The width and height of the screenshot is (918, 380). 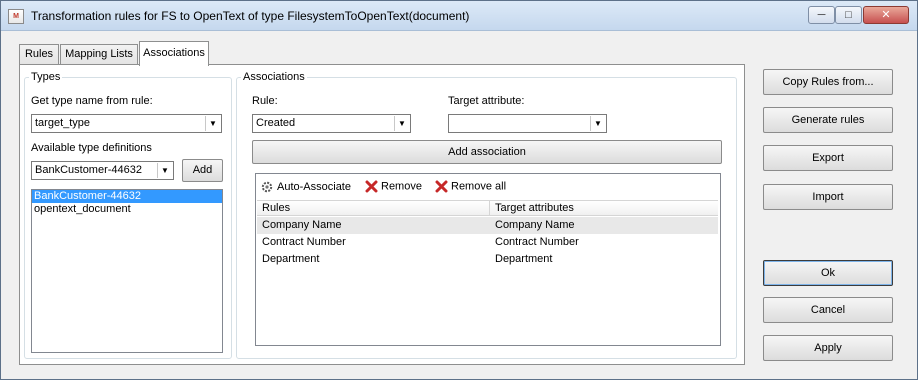 I want to click on auto-associate-button: Auto-Associate, so click(x=305, y=187).